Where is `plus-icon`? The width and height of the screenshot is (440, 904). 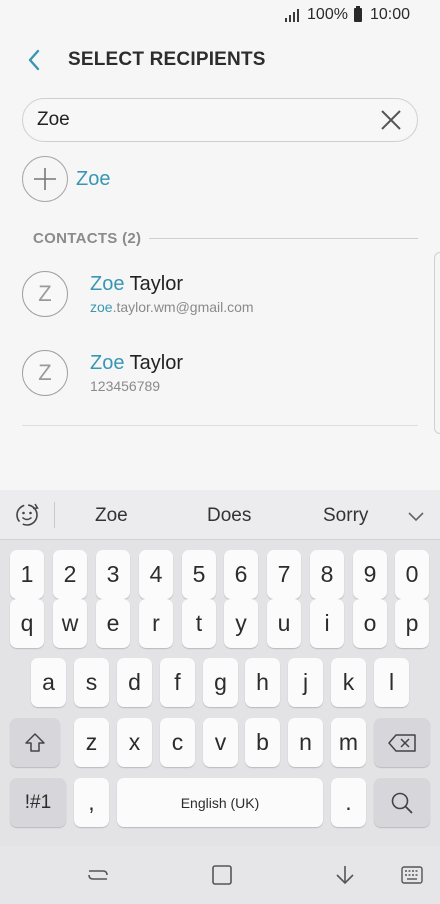 plus-icon is located at coordinates (45, 179).